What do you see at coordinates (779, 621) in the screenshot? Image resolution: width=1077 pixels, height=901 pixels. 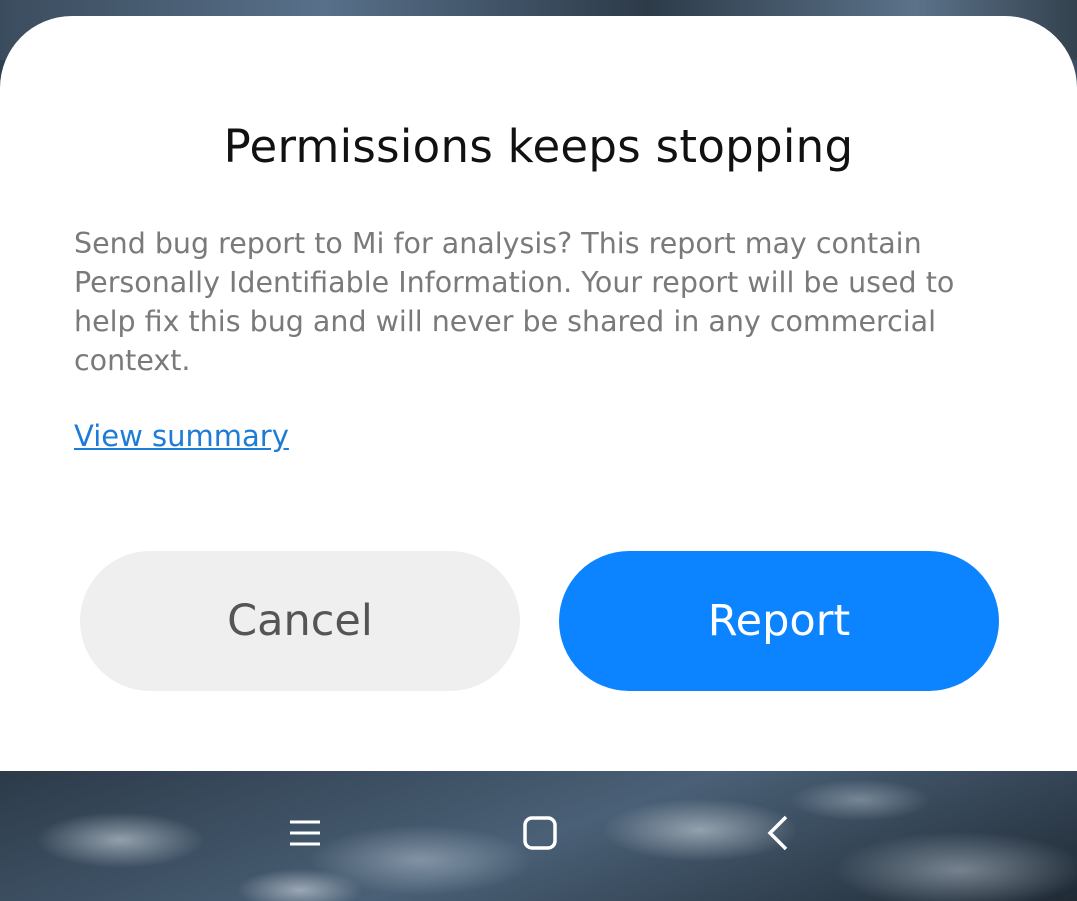 I see `report-button: Report` at bounding box center [779, 621].